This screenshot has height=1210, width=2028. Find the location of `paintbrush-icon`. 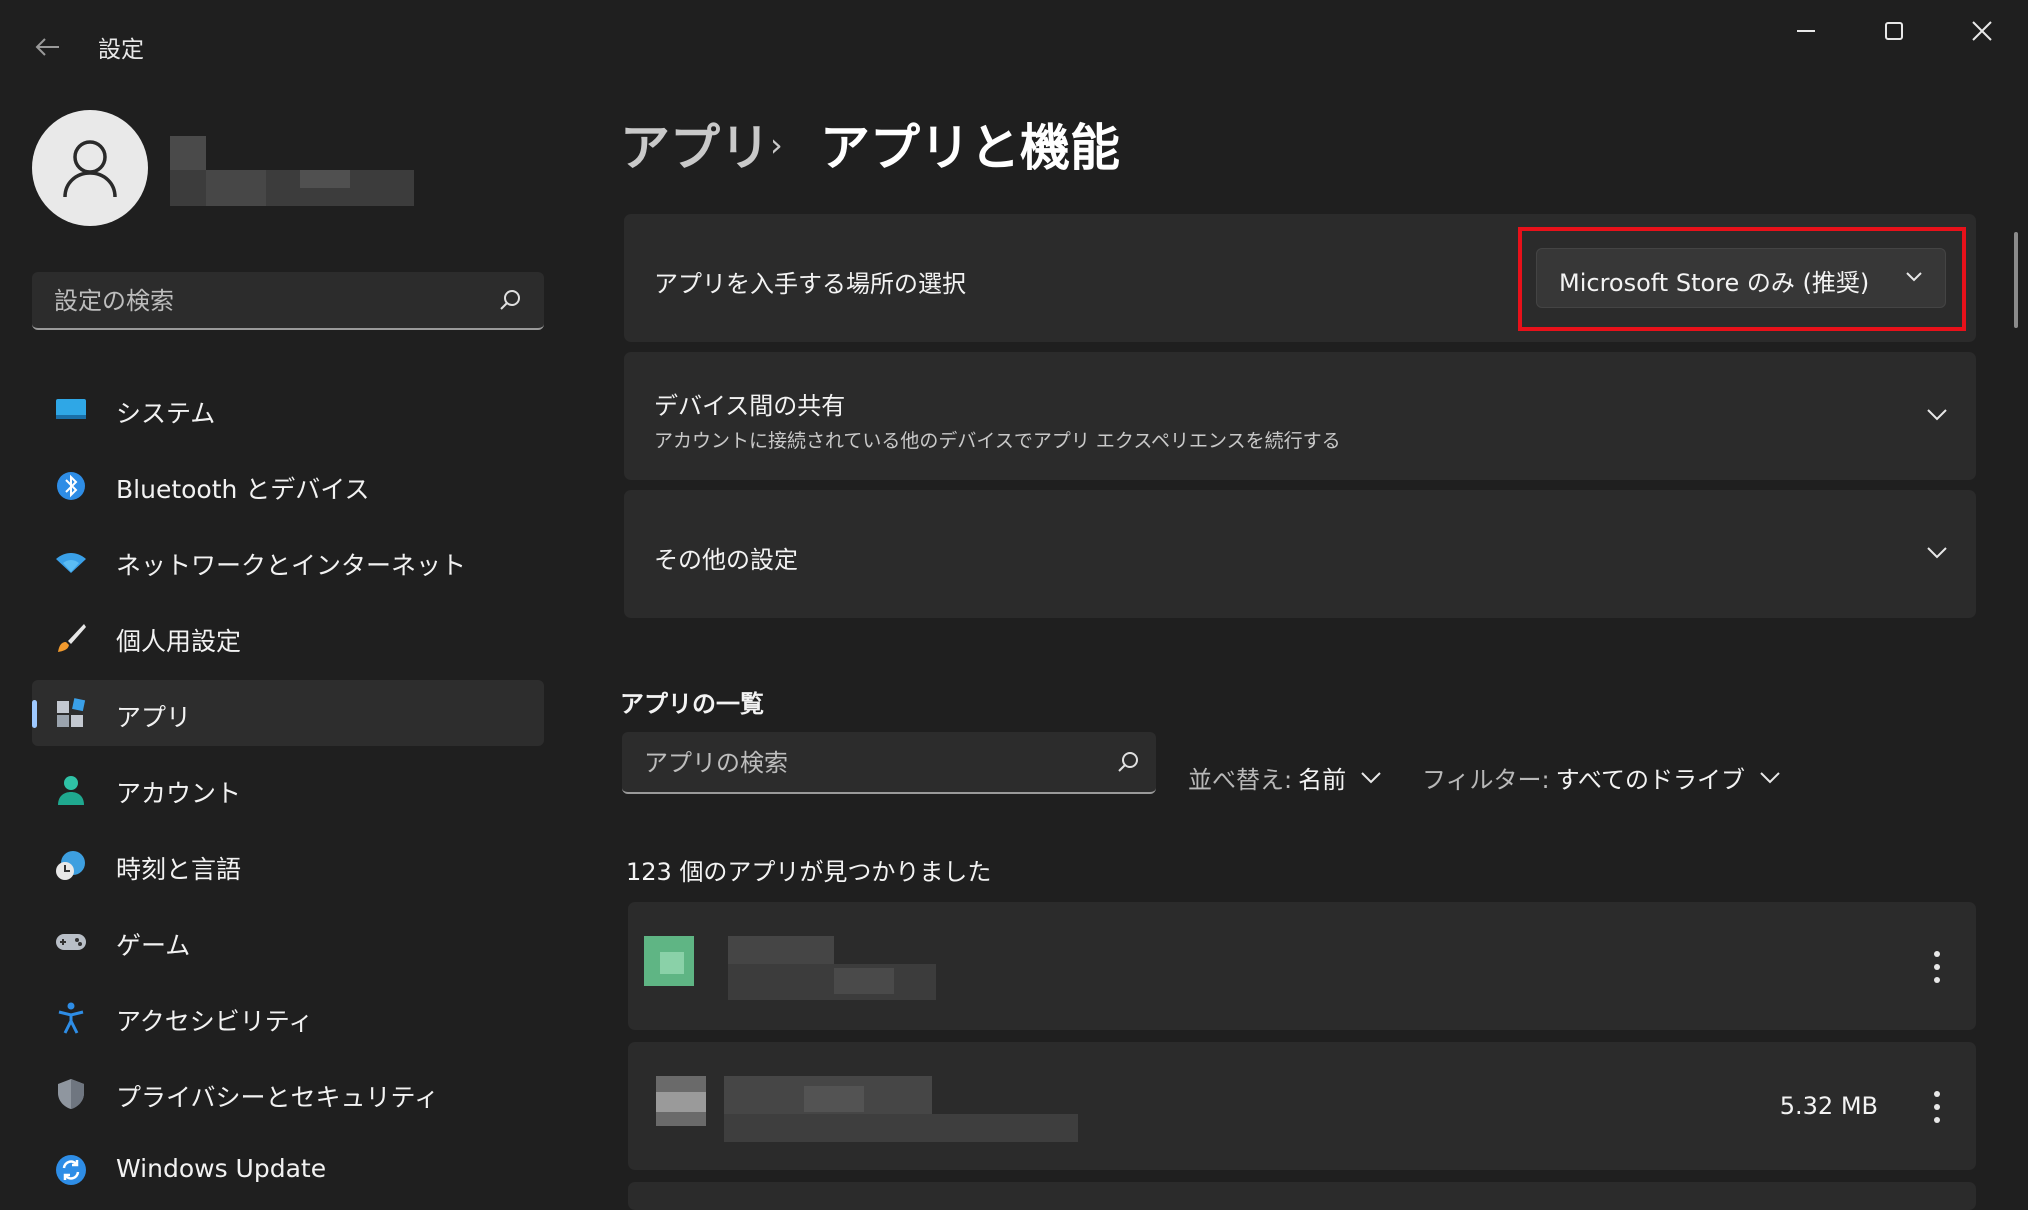

paintbrush-icon is located at coordinates (72, 638).